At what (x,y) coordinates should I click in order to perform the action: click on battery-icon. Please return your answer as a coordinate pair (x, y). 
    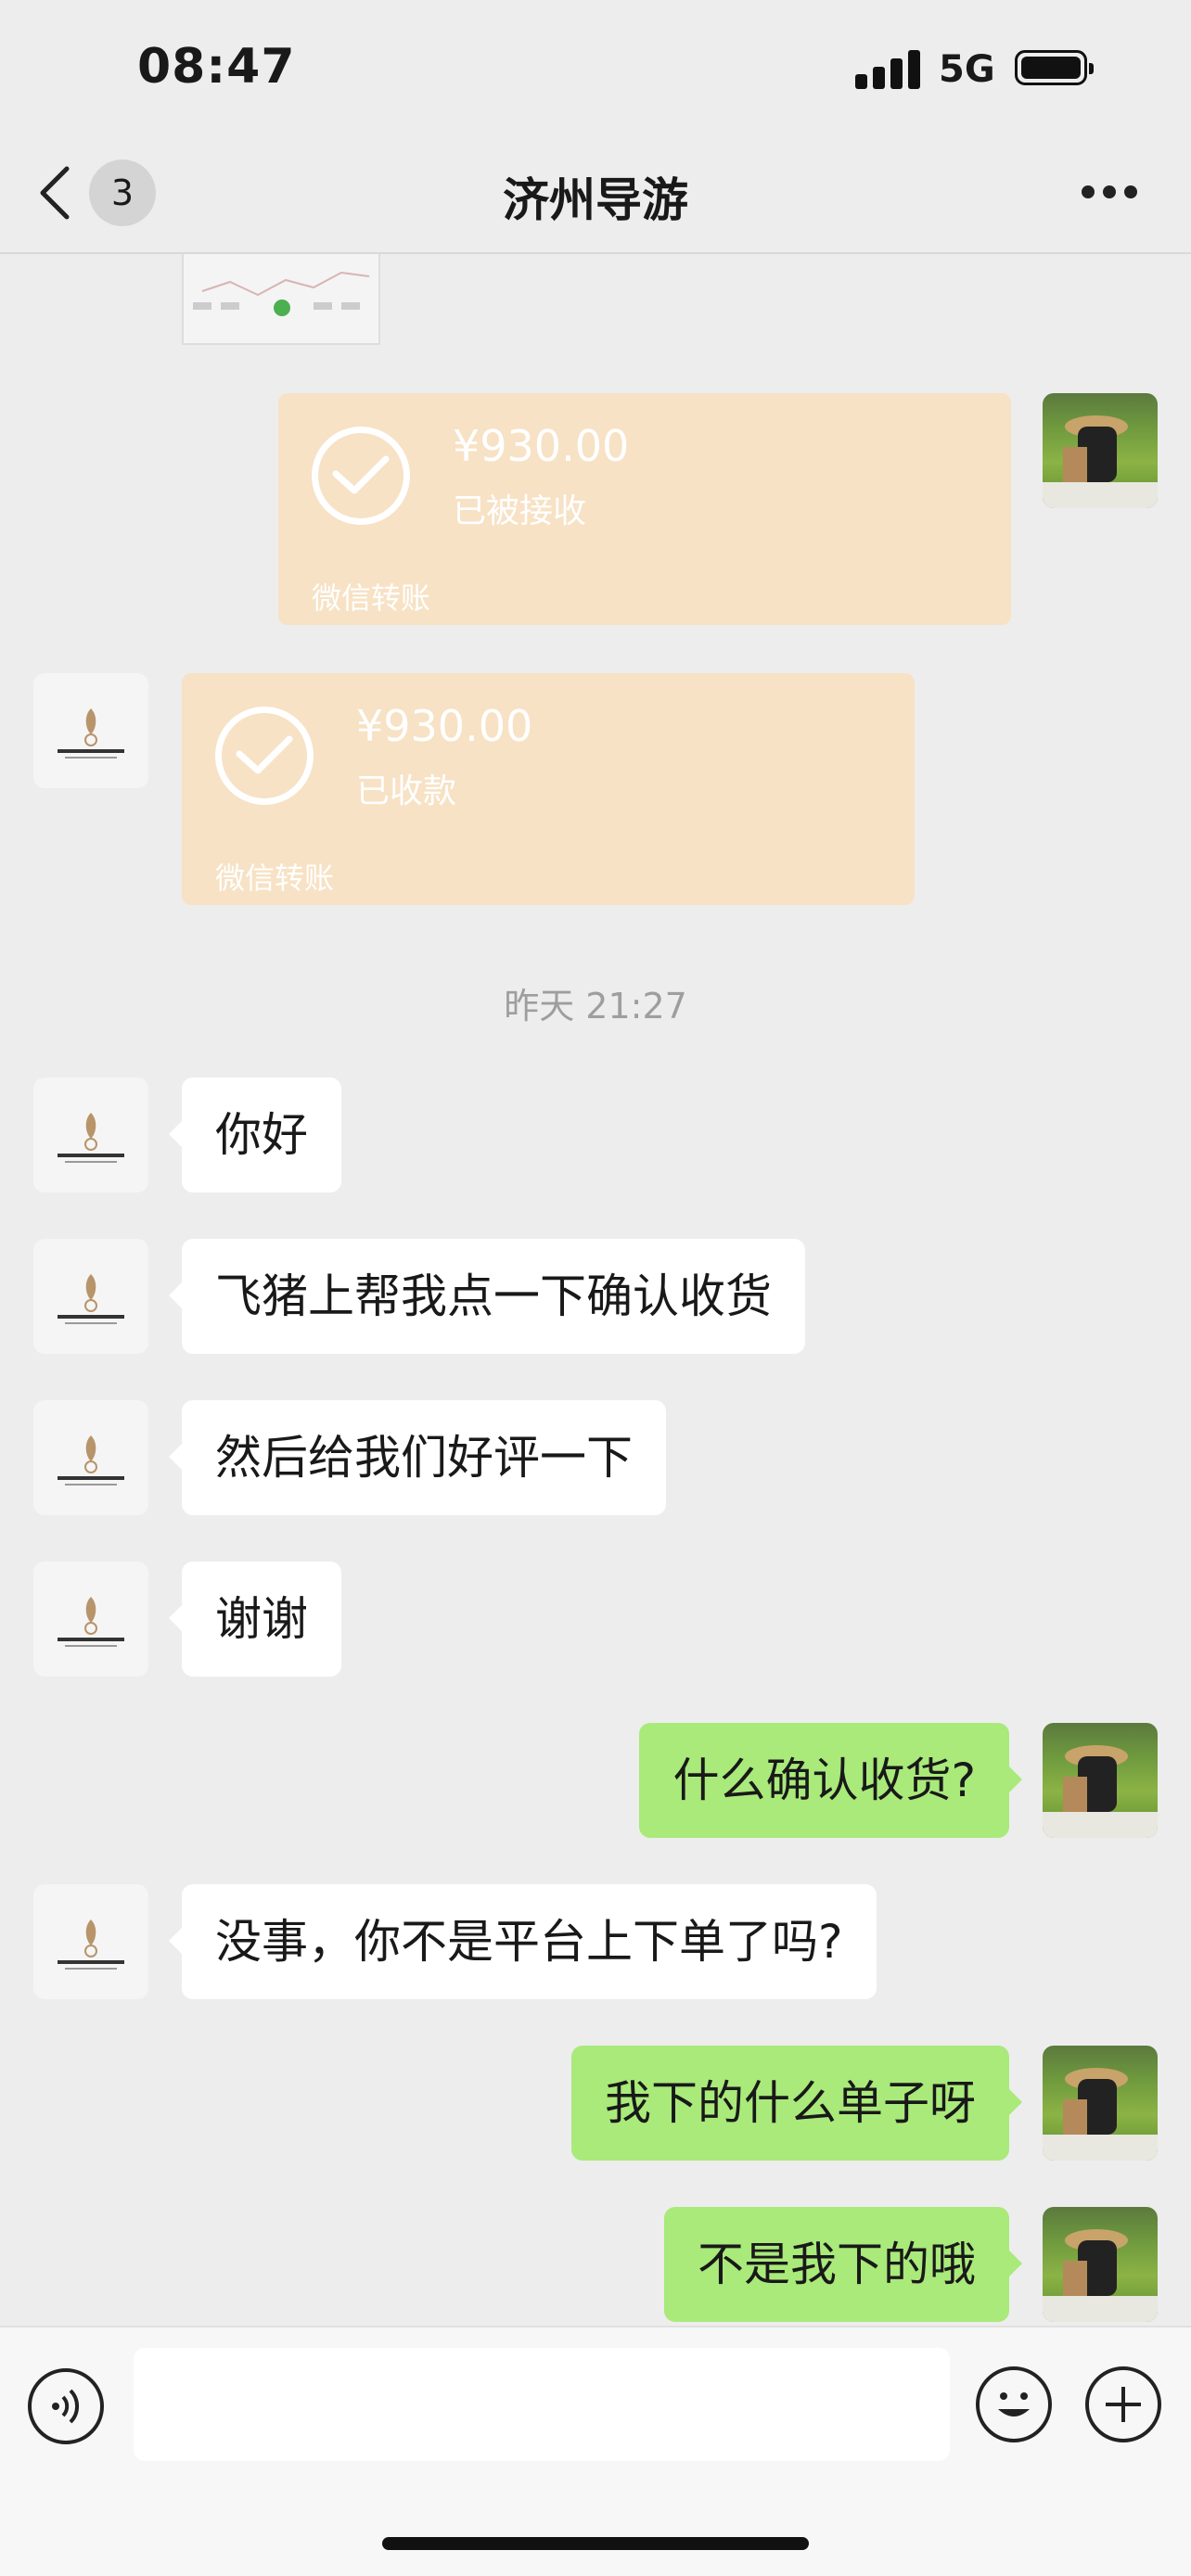
    Looking at the image, I should click on (1054, 67).